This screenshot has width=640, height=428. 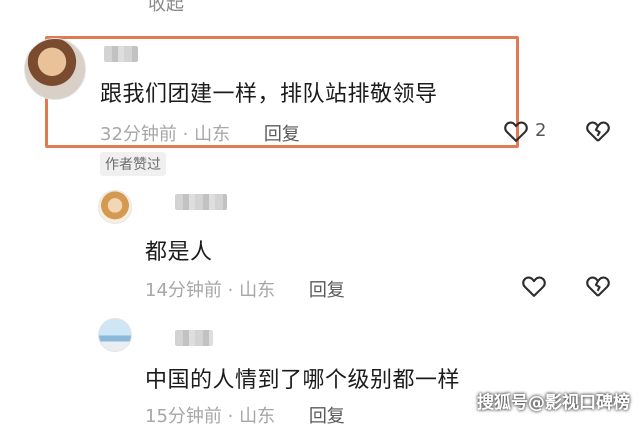 I want to click on author-liked-badge: 作者赞过, so click(x=133, y=164).